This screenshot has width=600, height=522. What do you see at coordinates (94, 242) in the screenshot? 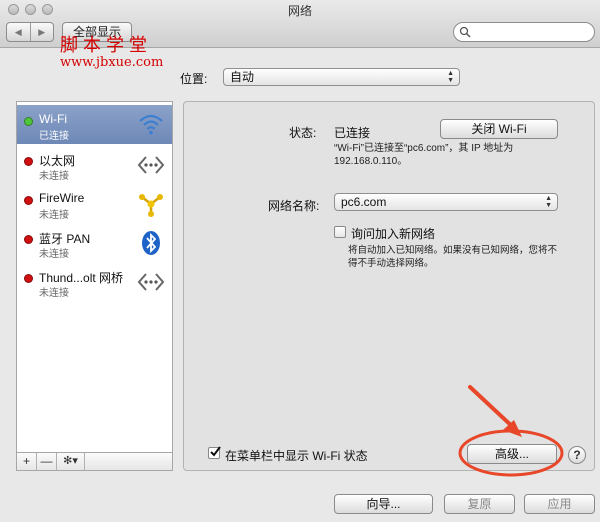
I see `service-item-bluetooth-pan: 蓝牙 PAN 未连接` at bounding box center [94, 242].